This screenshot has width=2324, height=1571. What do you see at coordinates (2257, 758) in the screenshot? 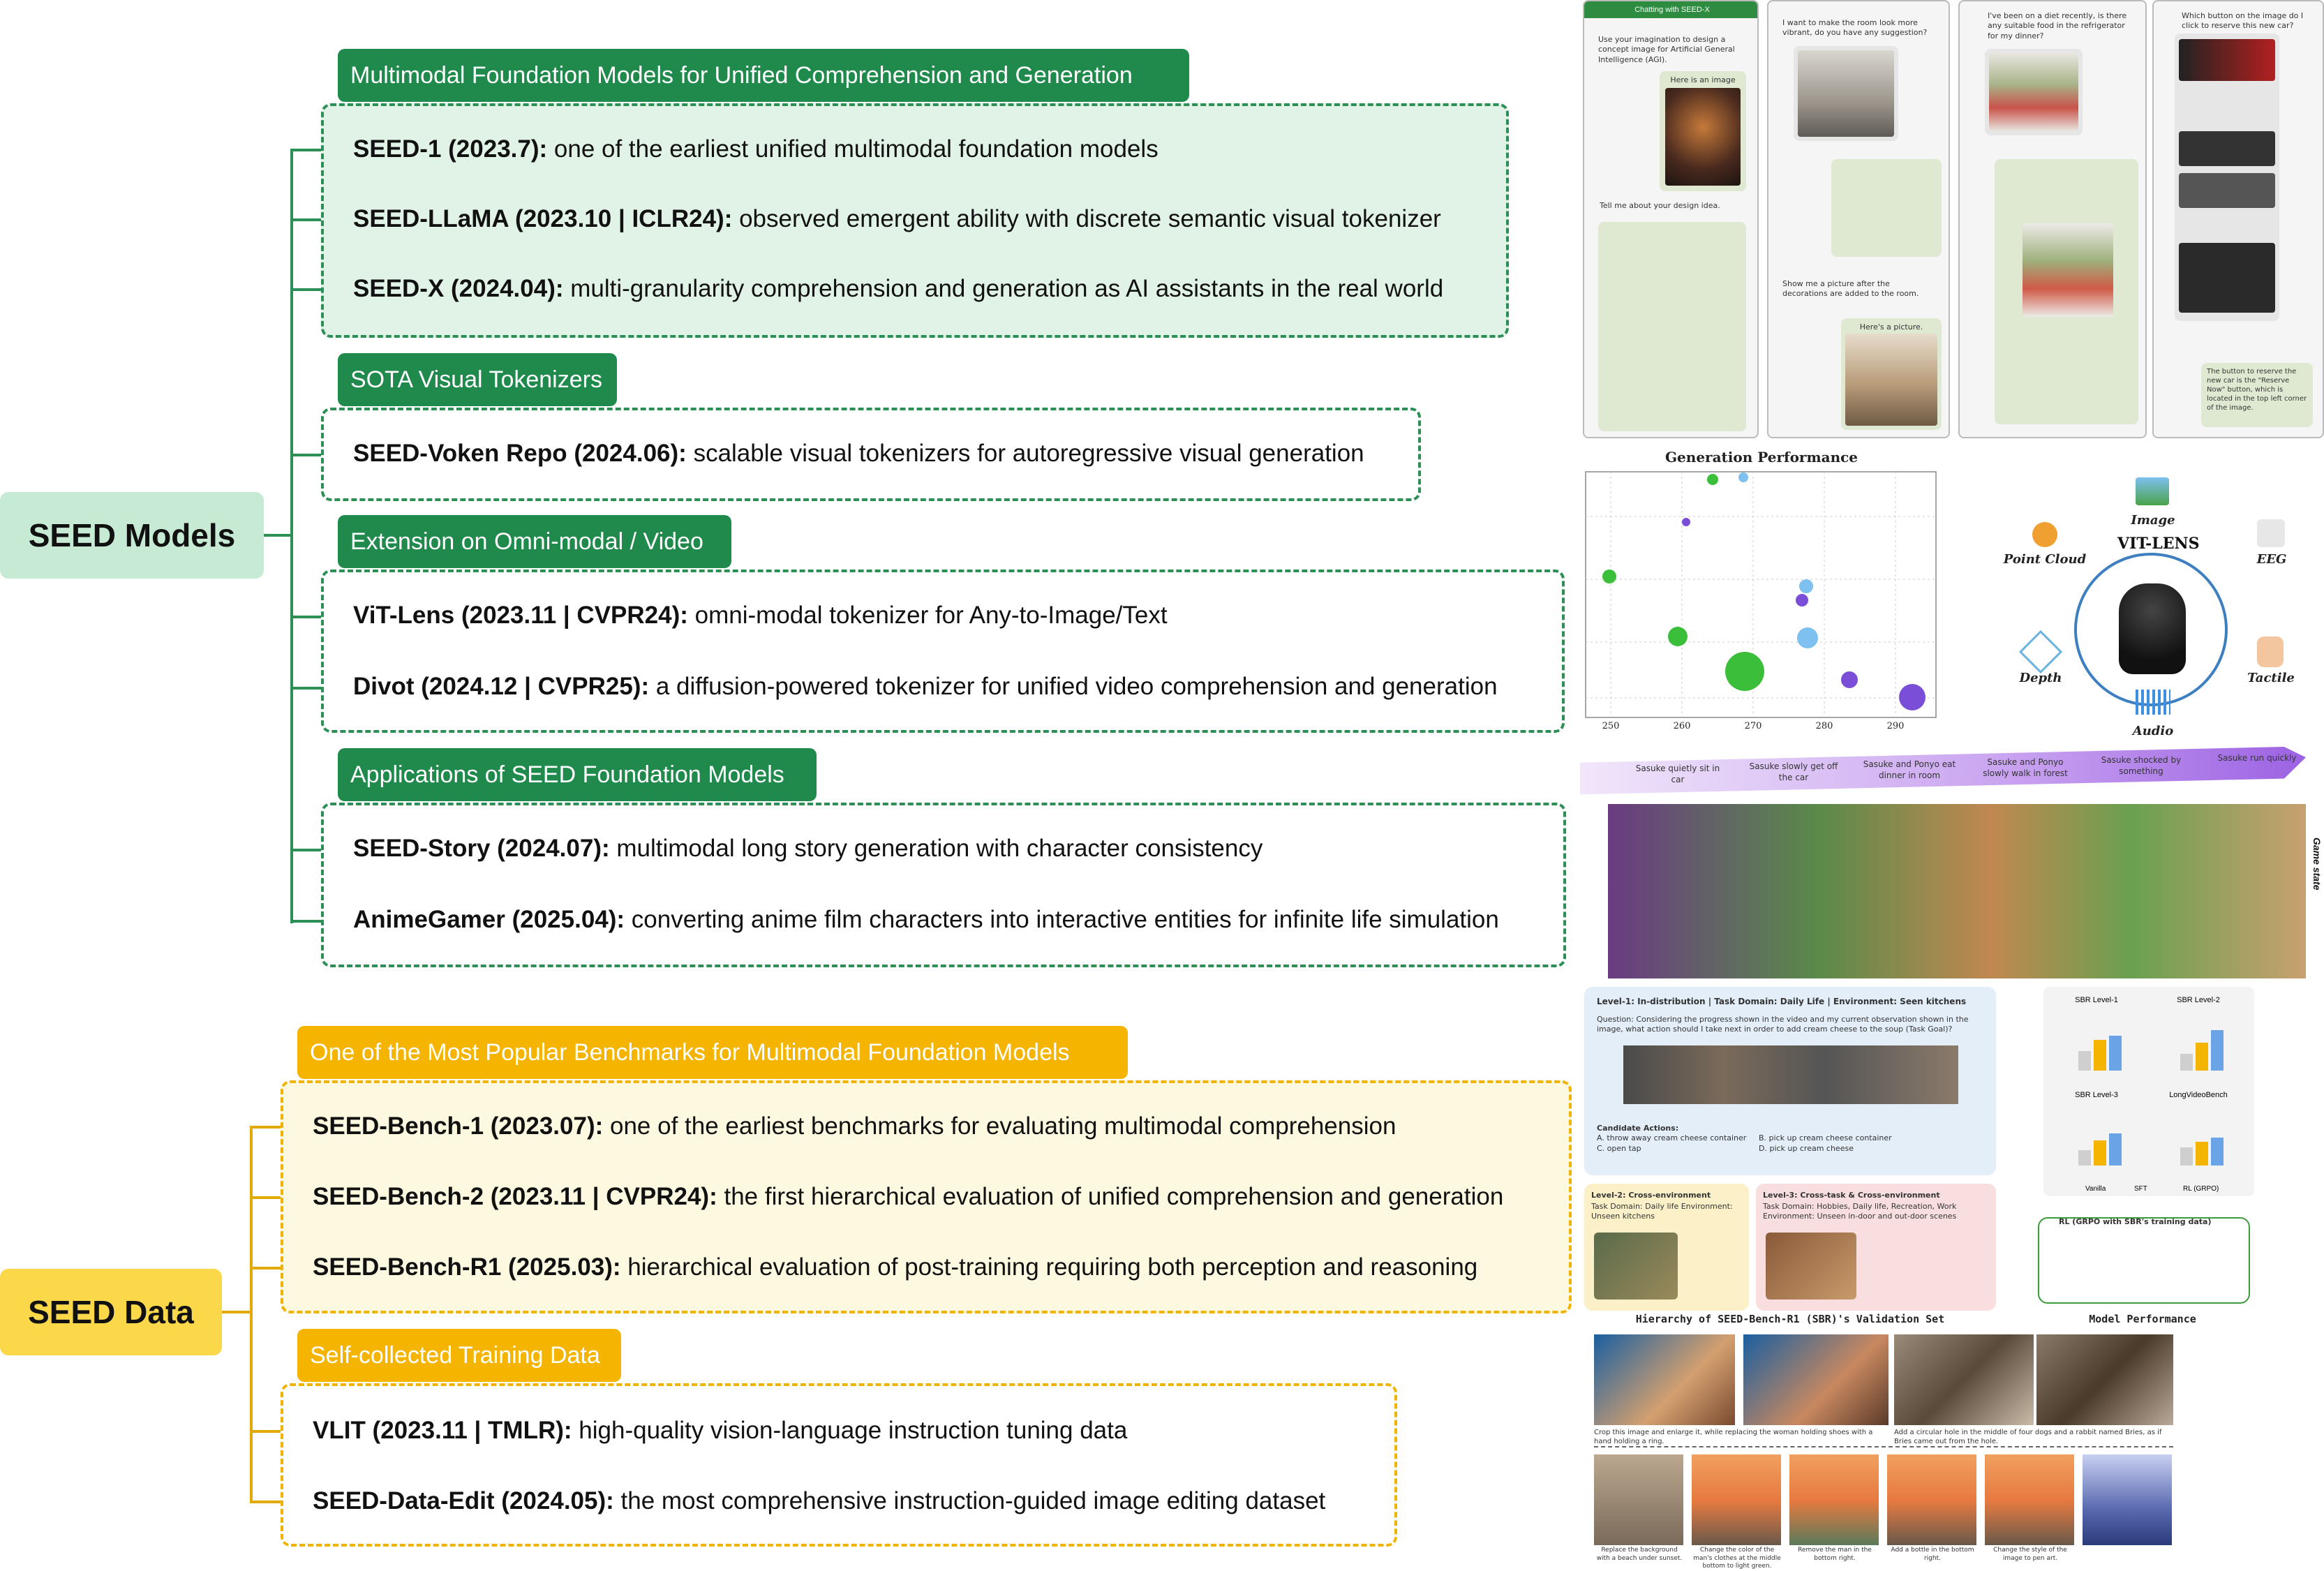
I see `story-step-label: Sasuke run quickly` at bounding box center [2257, 758].